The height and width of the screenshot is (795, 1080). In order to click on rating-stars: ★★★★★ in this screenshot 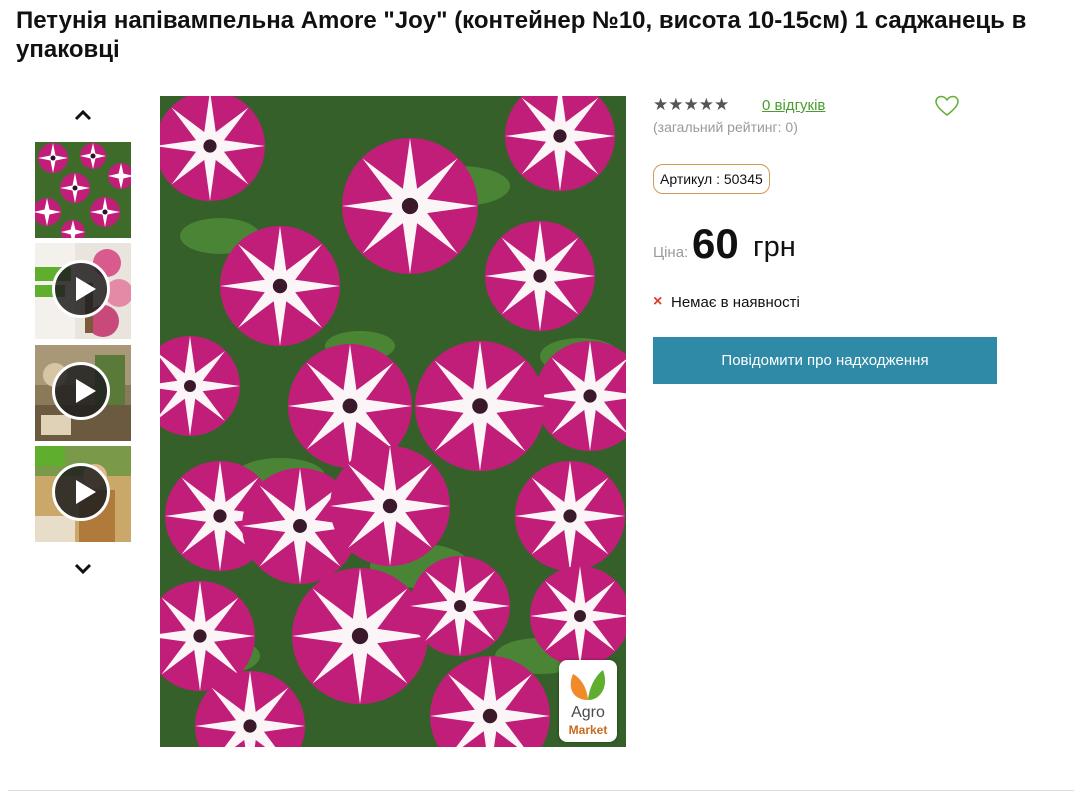, I will do `click(691, 104)`.